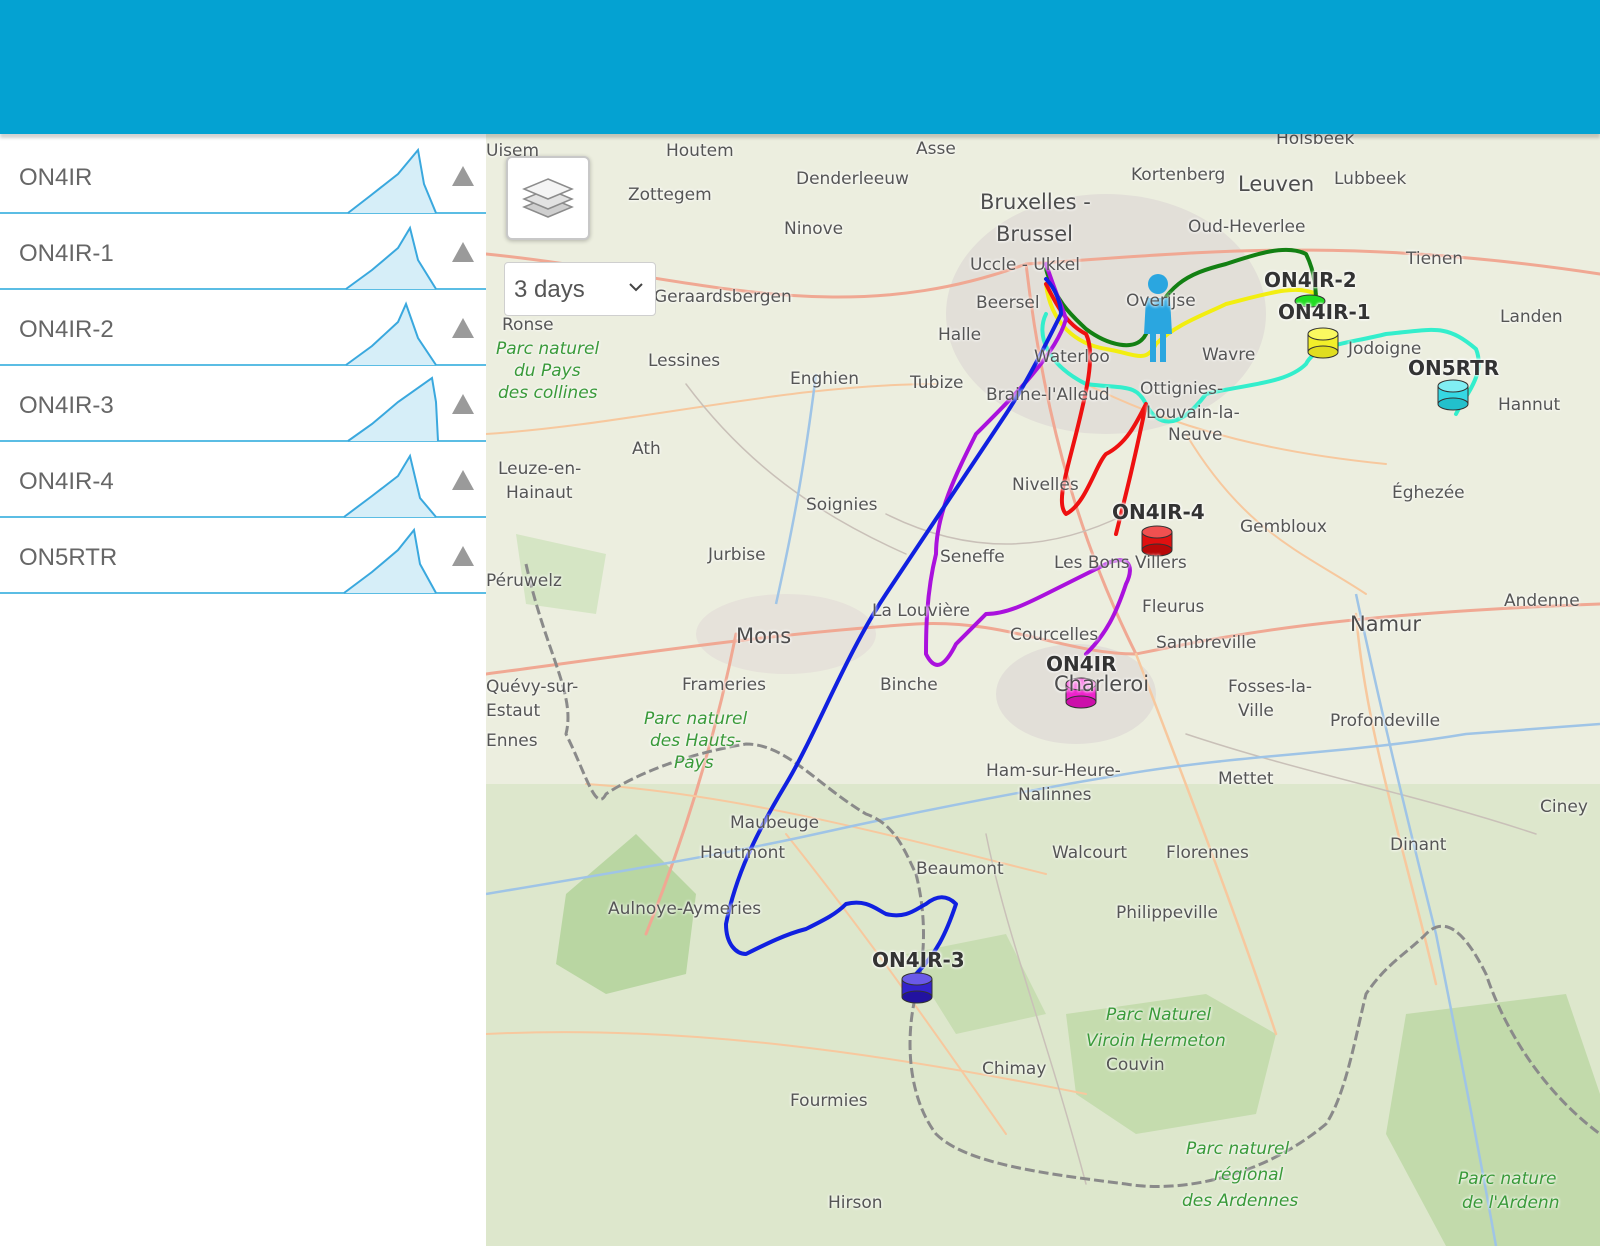  Describe the element at coordinates (532, 687) in the screenshot. I see `place-label: Quévy-sur-` at that location.